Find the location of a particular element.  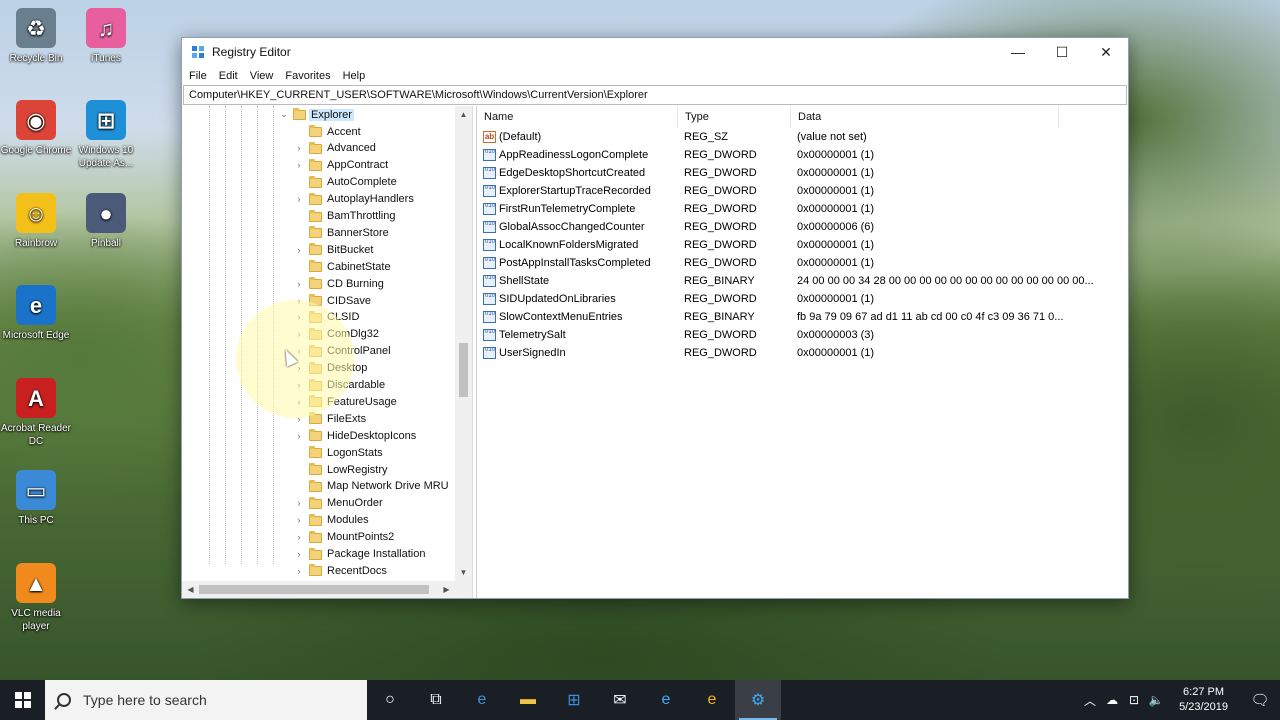

action-center-icon: 🗨 is located at coordinates (1260, 700).